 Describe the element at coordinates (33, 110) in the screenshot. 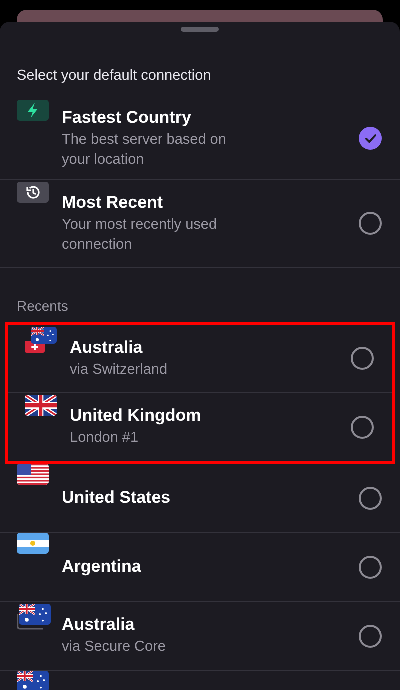

I see `lightning-icon` at that location.